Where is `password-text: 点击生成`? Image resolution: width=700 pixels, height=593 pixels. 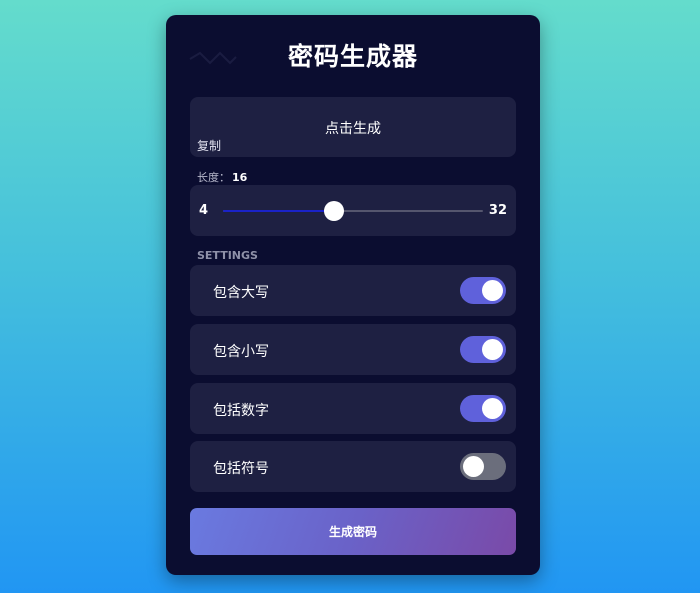 password-text: 点击生成 is located at coordinates (353, 128).